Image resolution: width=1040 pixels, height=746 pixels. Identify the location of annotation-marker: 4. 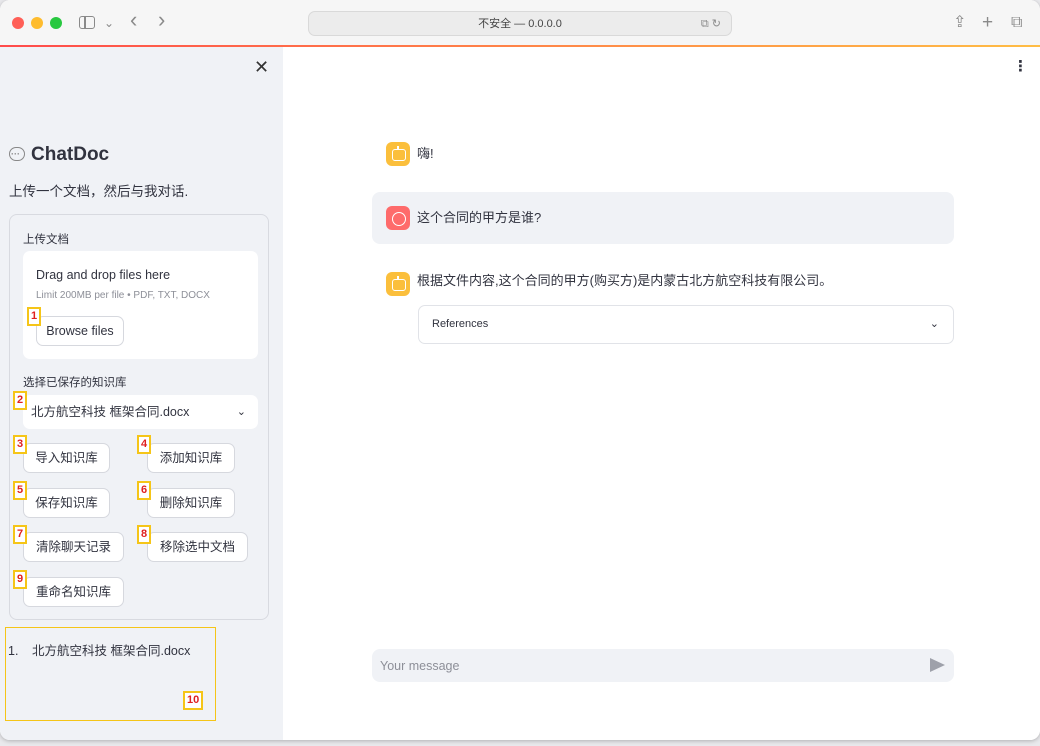
(144, 444).